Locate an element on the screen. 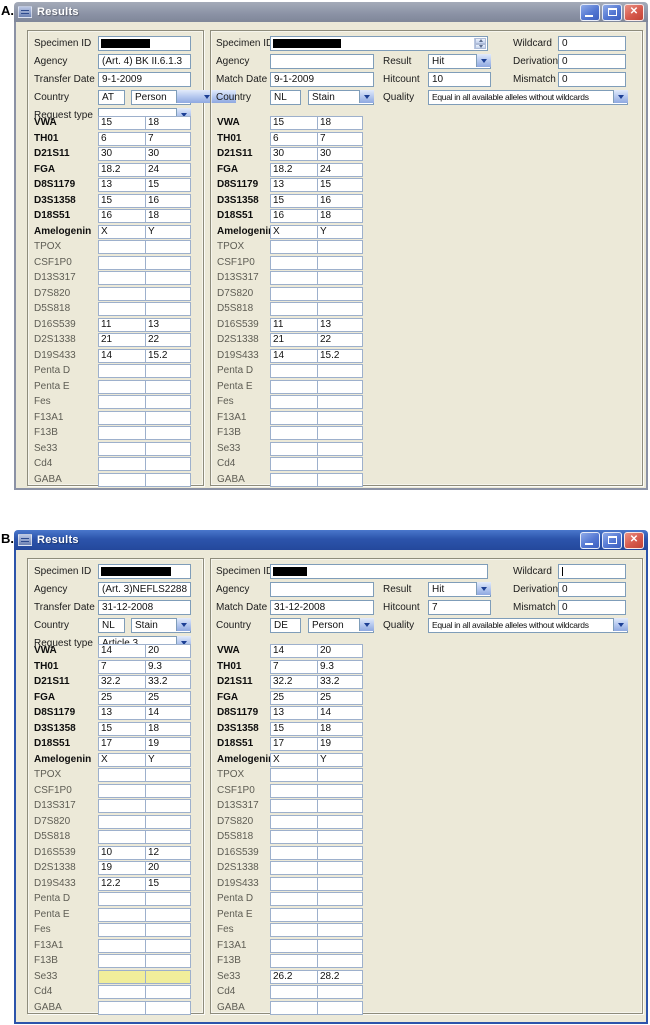  allele-cell: 18 is located at coordinates (340, 728).